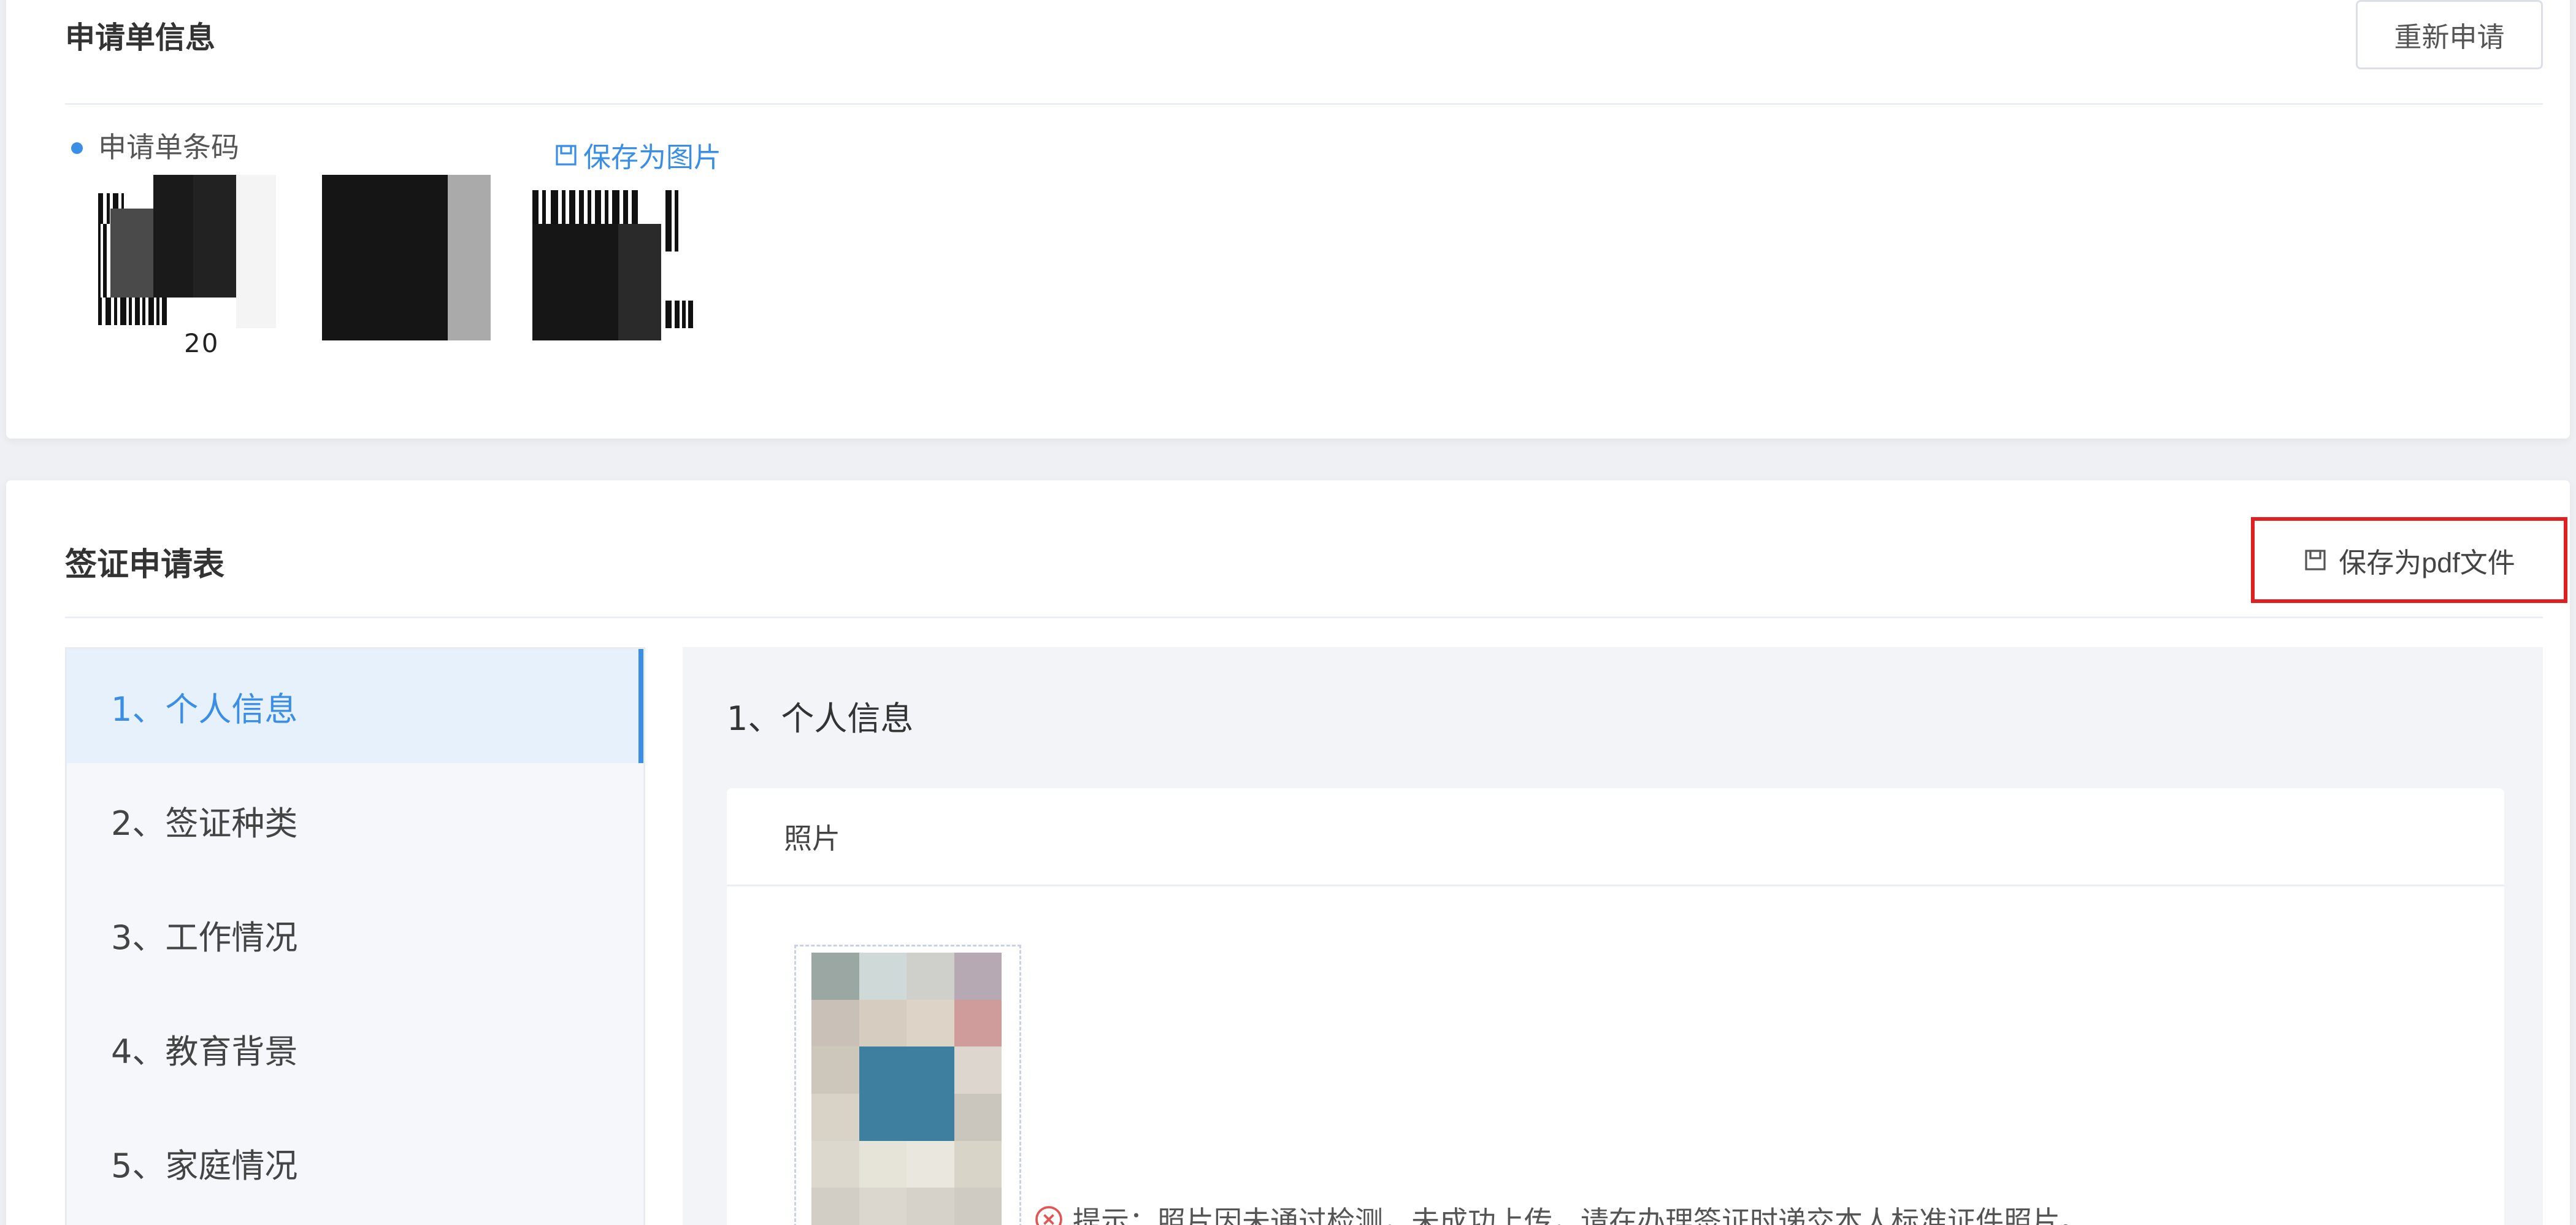 The width and height of the screenshot is (2576, 1225). Describe the element at coordinates (77, 148) in the screenshot. I see `bullet-dot` at that location.